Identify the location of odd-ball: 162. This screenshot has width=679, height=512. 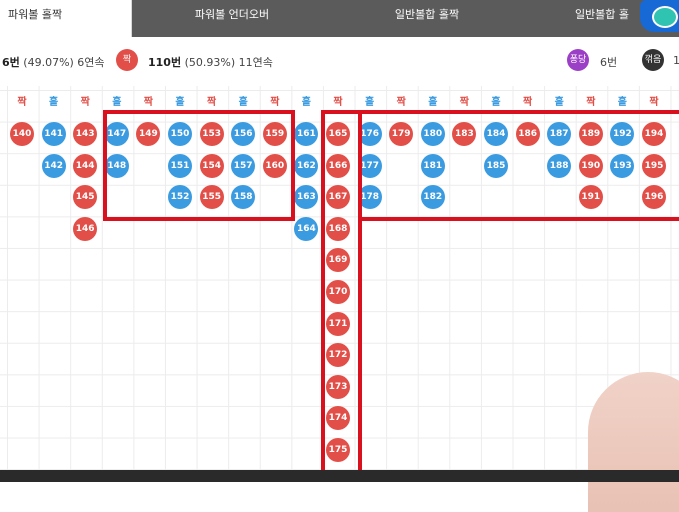
(306, 165).